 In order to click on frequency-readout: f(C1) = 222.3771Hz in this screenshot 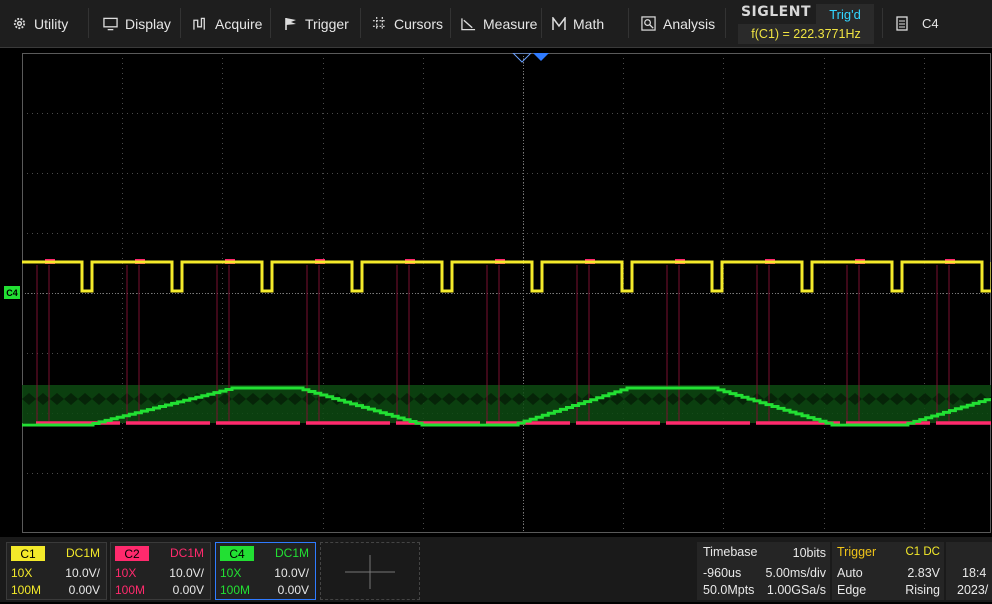, I will do `click(806, 34)`.